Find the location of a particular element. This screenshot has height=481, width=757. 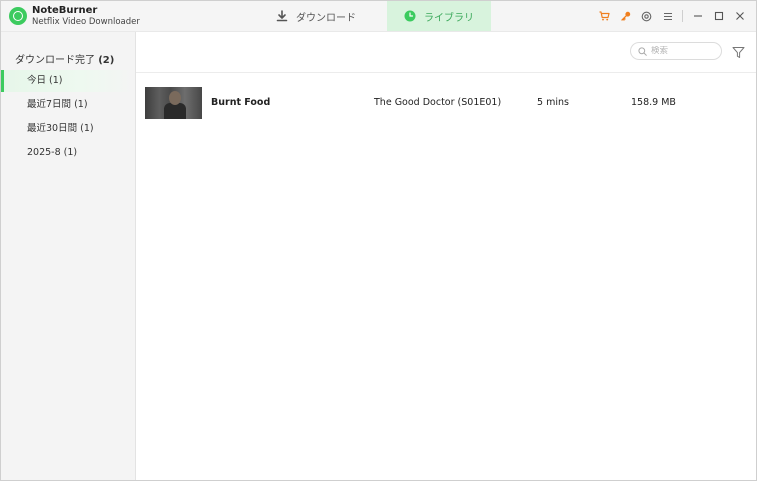

sidebar-item-today: 今日 (1) is located at coordinates (68, 81).